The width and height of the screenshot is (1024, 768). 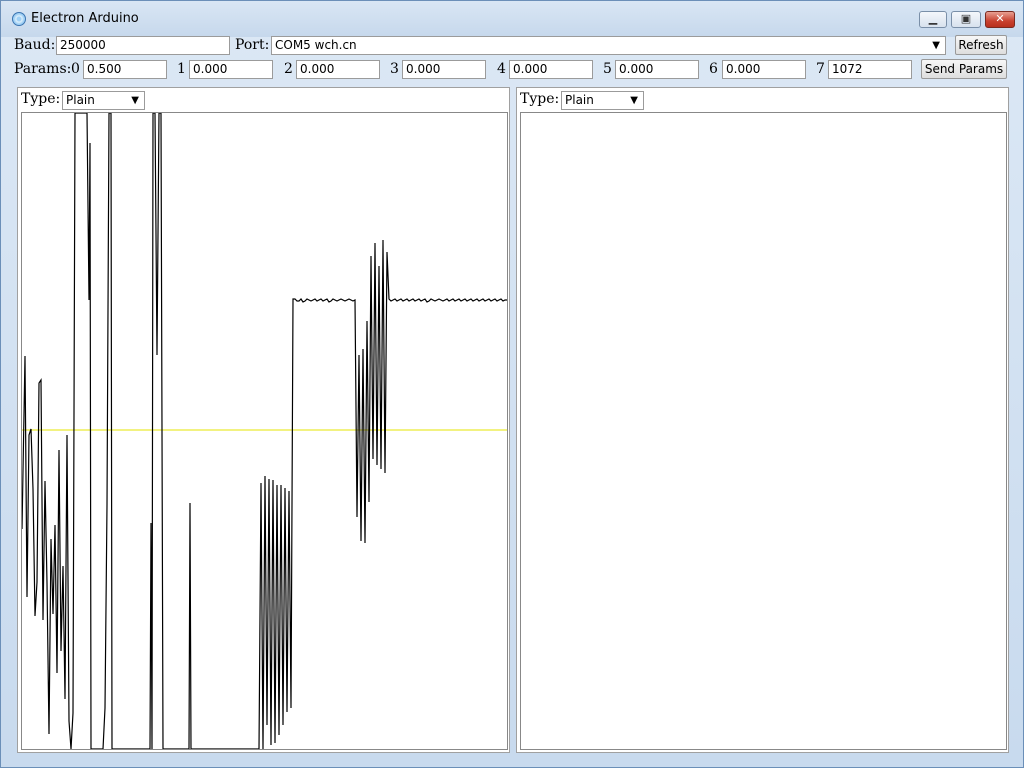 I want to click on param-input-4: 0.000, so click(x=551, y=69).